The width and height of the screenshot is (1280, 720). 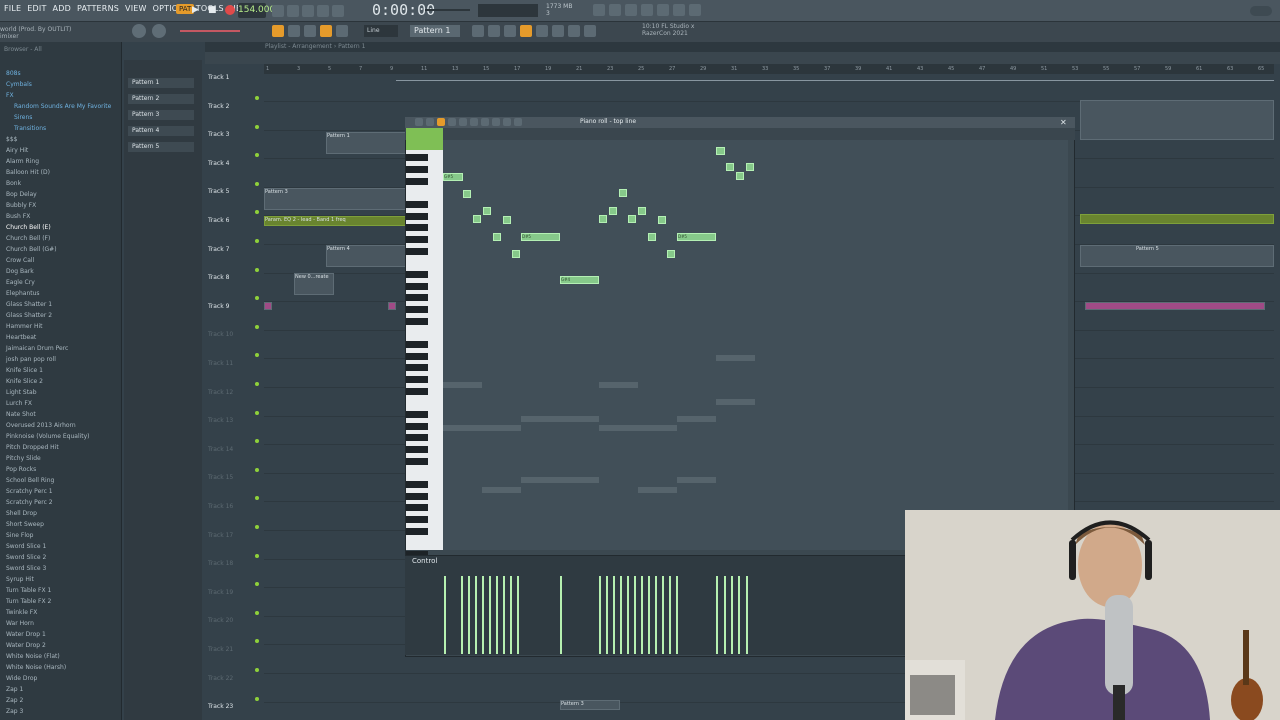 What do you see at coordinates (21, 392) in the screenshot?
I see `browser-file: Light Stab` at bounding box center [21, 392].